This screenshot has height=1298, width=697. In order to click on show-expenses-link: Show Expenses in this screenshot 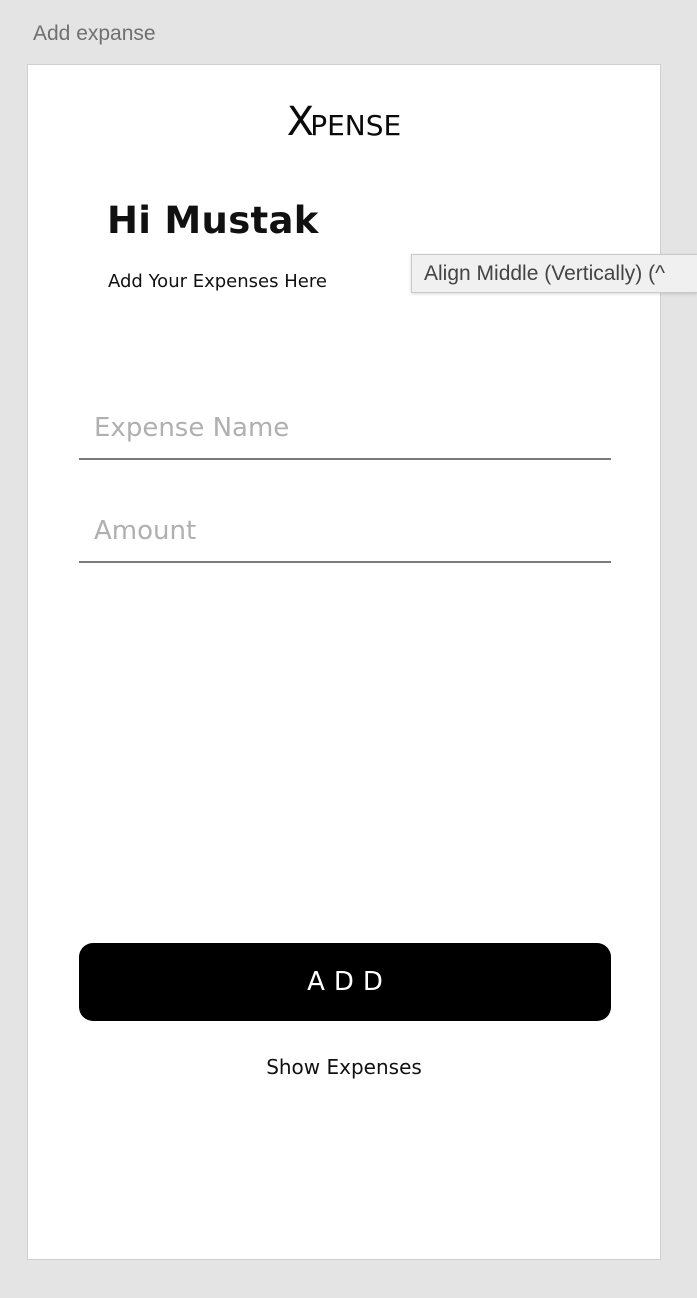, I will do `click(344, 1067)`.